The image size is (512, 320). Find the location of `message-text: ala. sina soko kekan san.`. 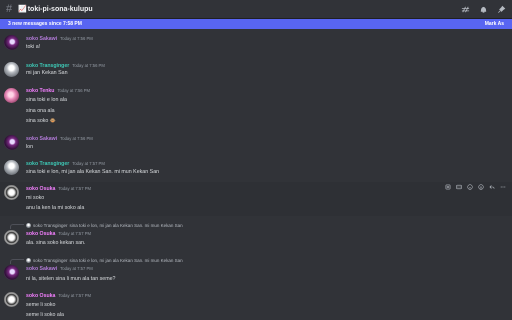

message-text: ala. sina soko kekan san. is located at coordinates (56, 243).